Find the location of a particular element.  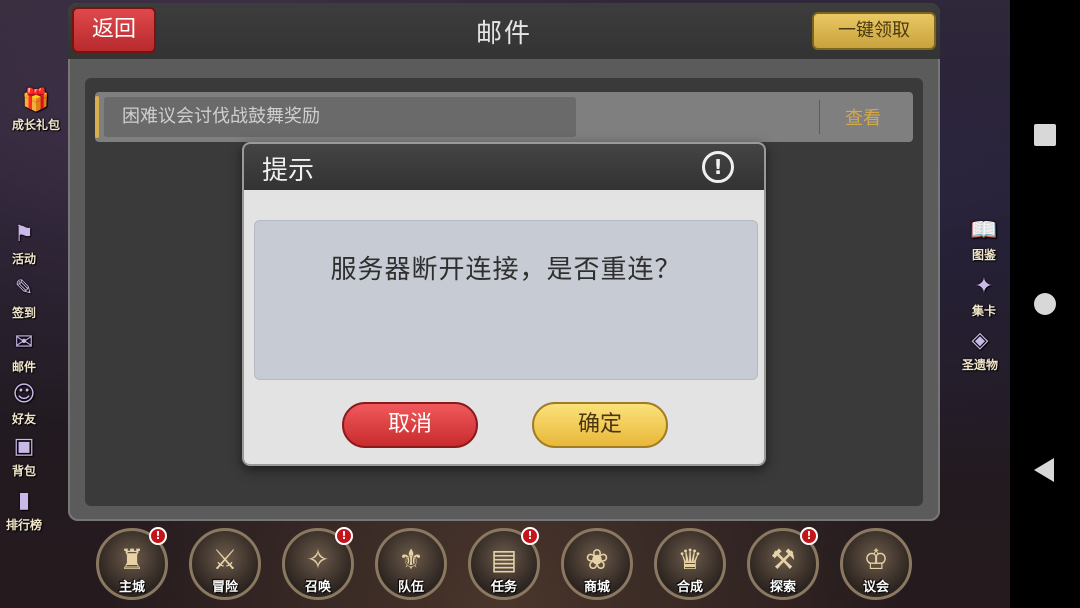

divider is located at coordinates (819, 117).